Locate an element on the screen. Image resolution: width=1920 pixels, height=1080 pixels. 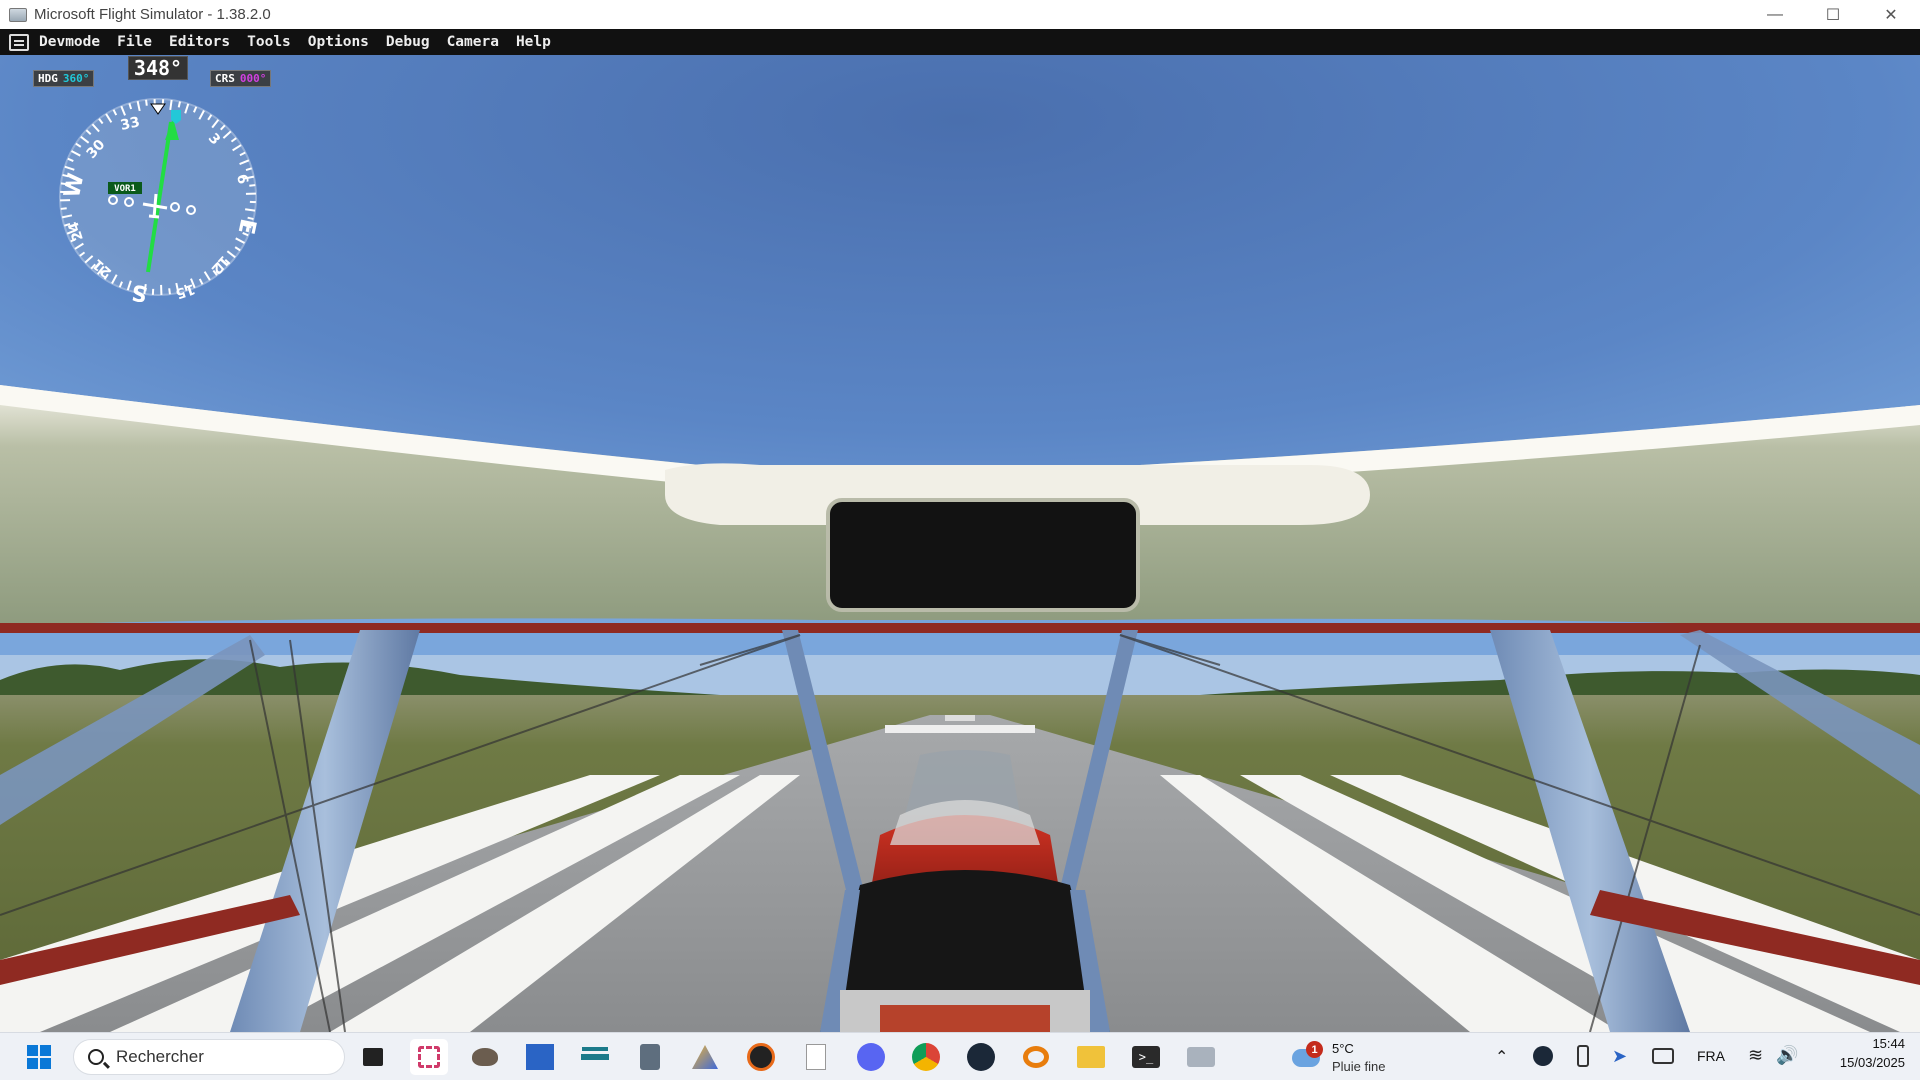
terminal-icon: >_ is located at coordinates (1146, 1057).